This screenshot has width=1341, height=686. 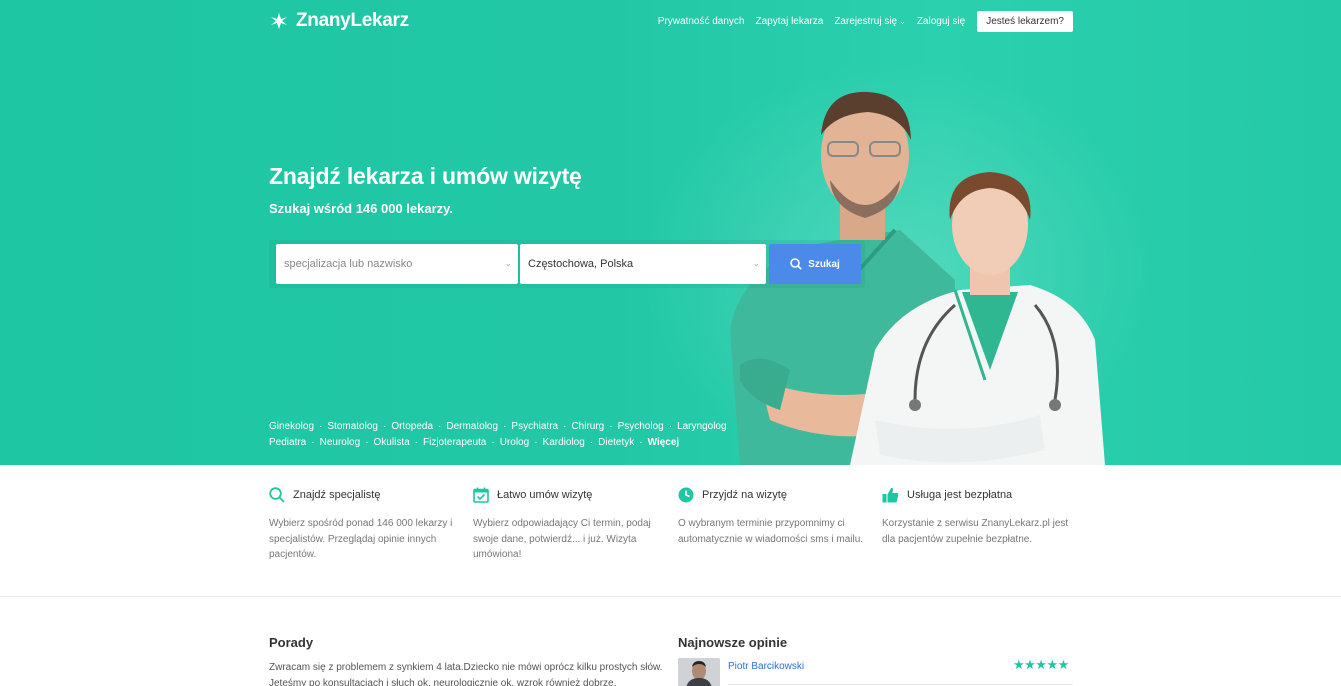 I want to click on advice-section-title: Porady, so click(x=291, y=642).